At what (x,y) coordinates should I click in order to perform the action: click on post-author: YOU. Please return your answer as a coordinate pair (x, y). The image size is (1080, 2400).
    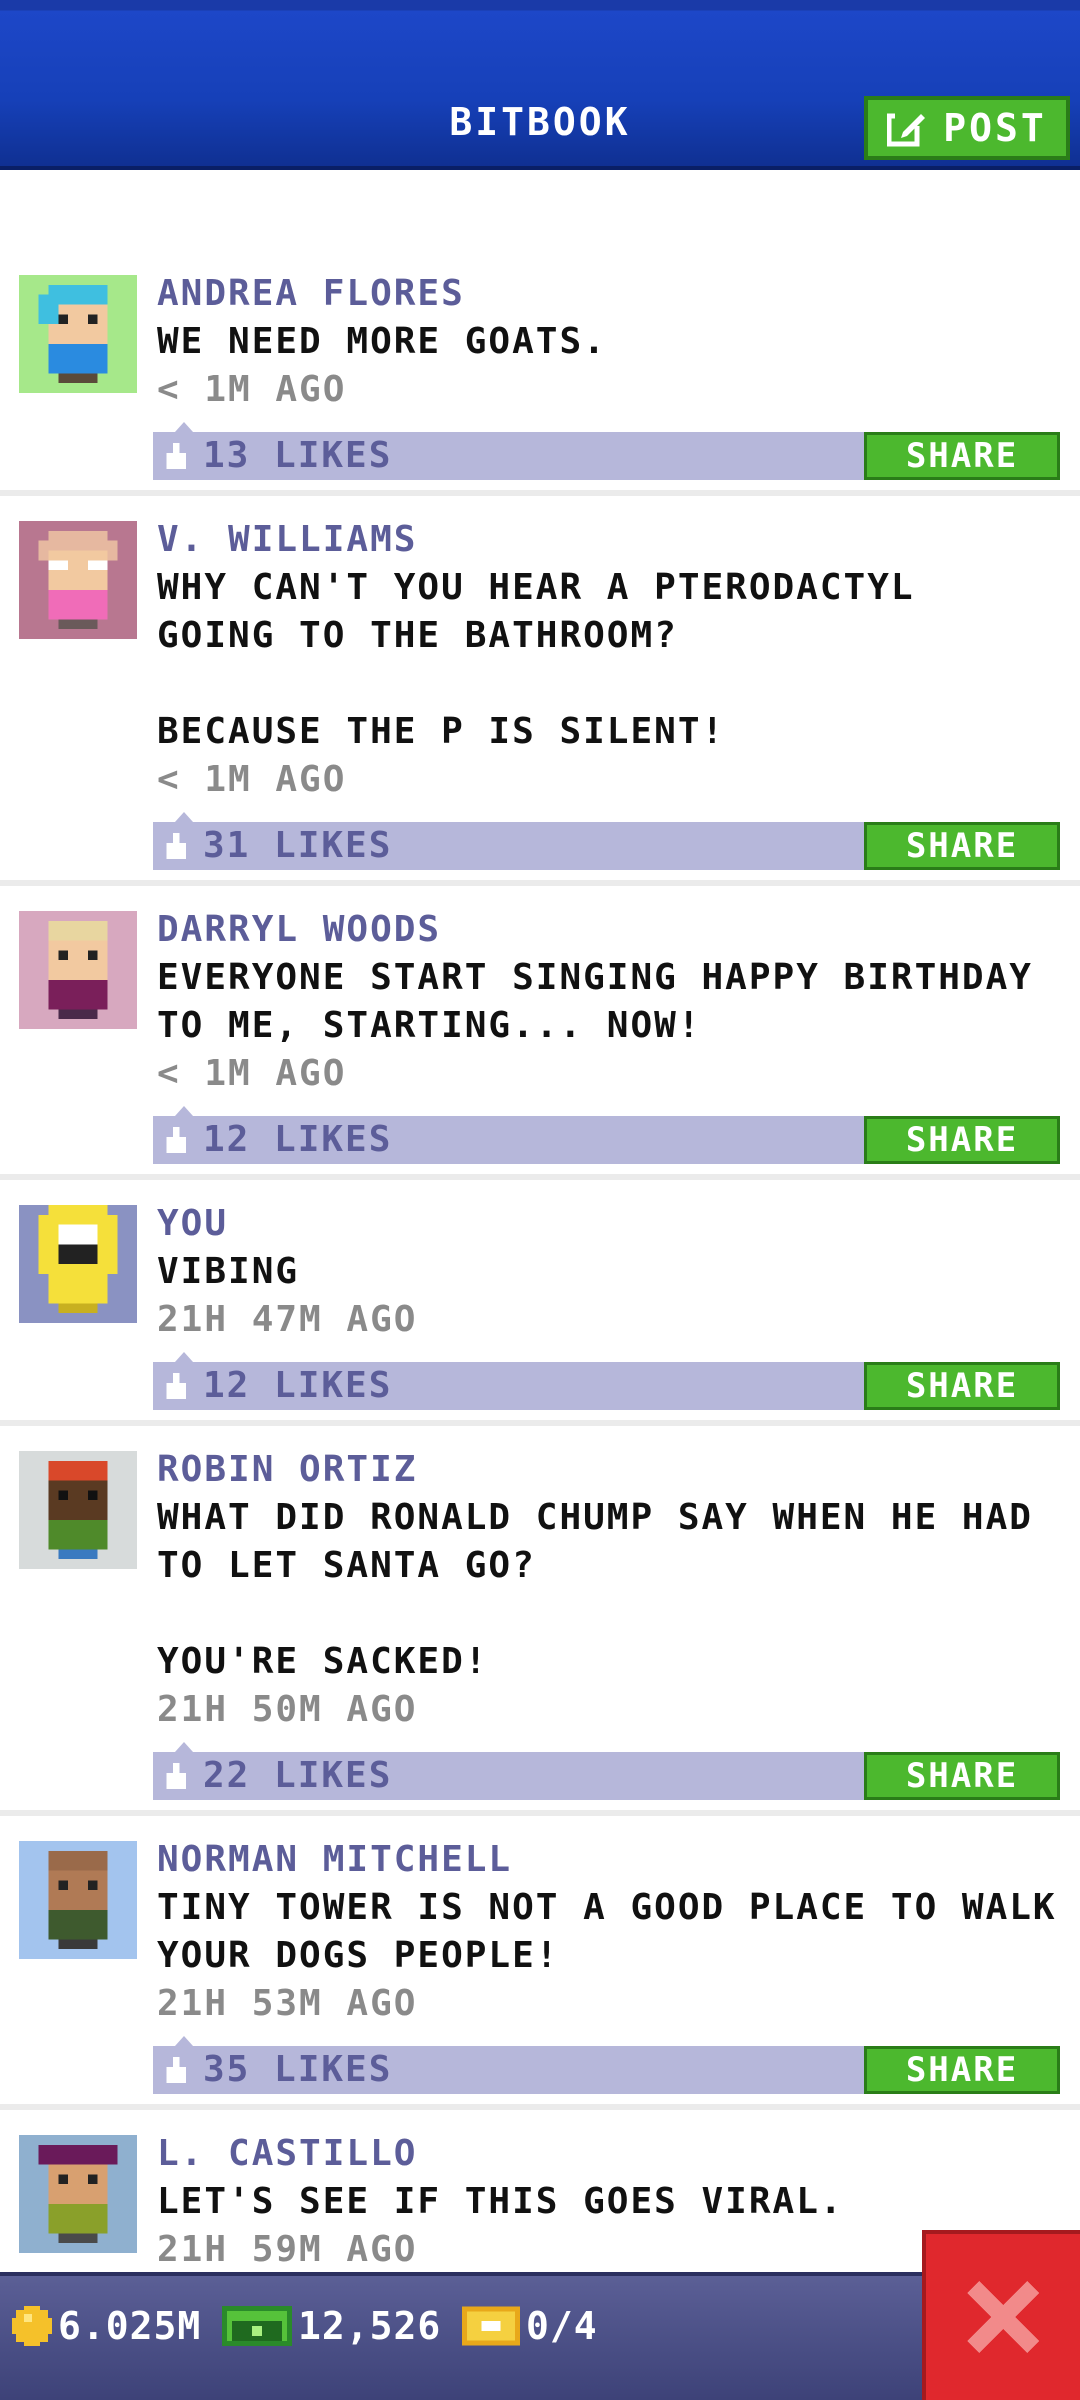
    Looking at the image, I should click on (610, 1224).